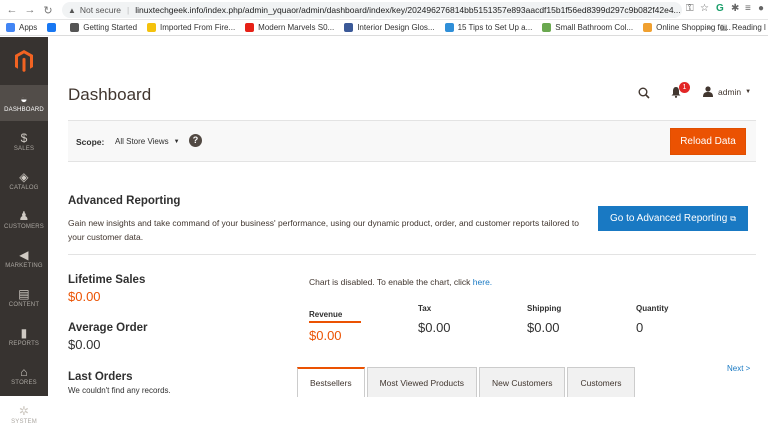  I want to click on bookmarks-overflow-icon: », so click(709, 27).